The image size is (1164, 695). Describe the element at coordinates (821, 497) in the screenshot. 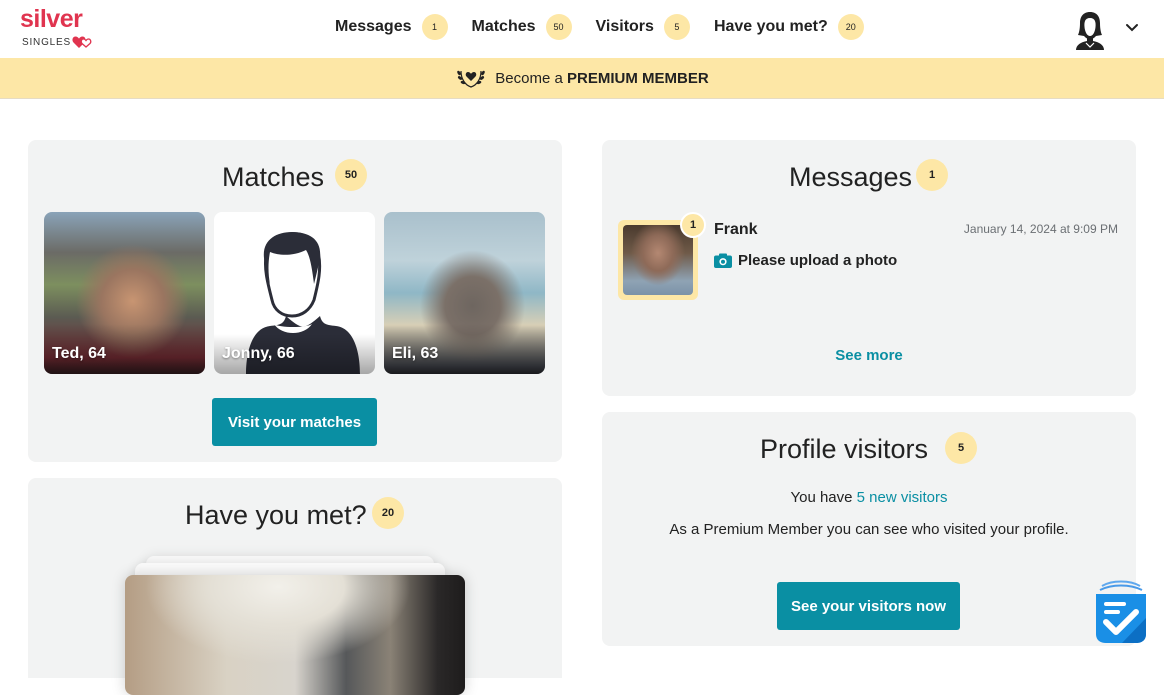

I see `visitors-summary-prefix: You have` at that location.